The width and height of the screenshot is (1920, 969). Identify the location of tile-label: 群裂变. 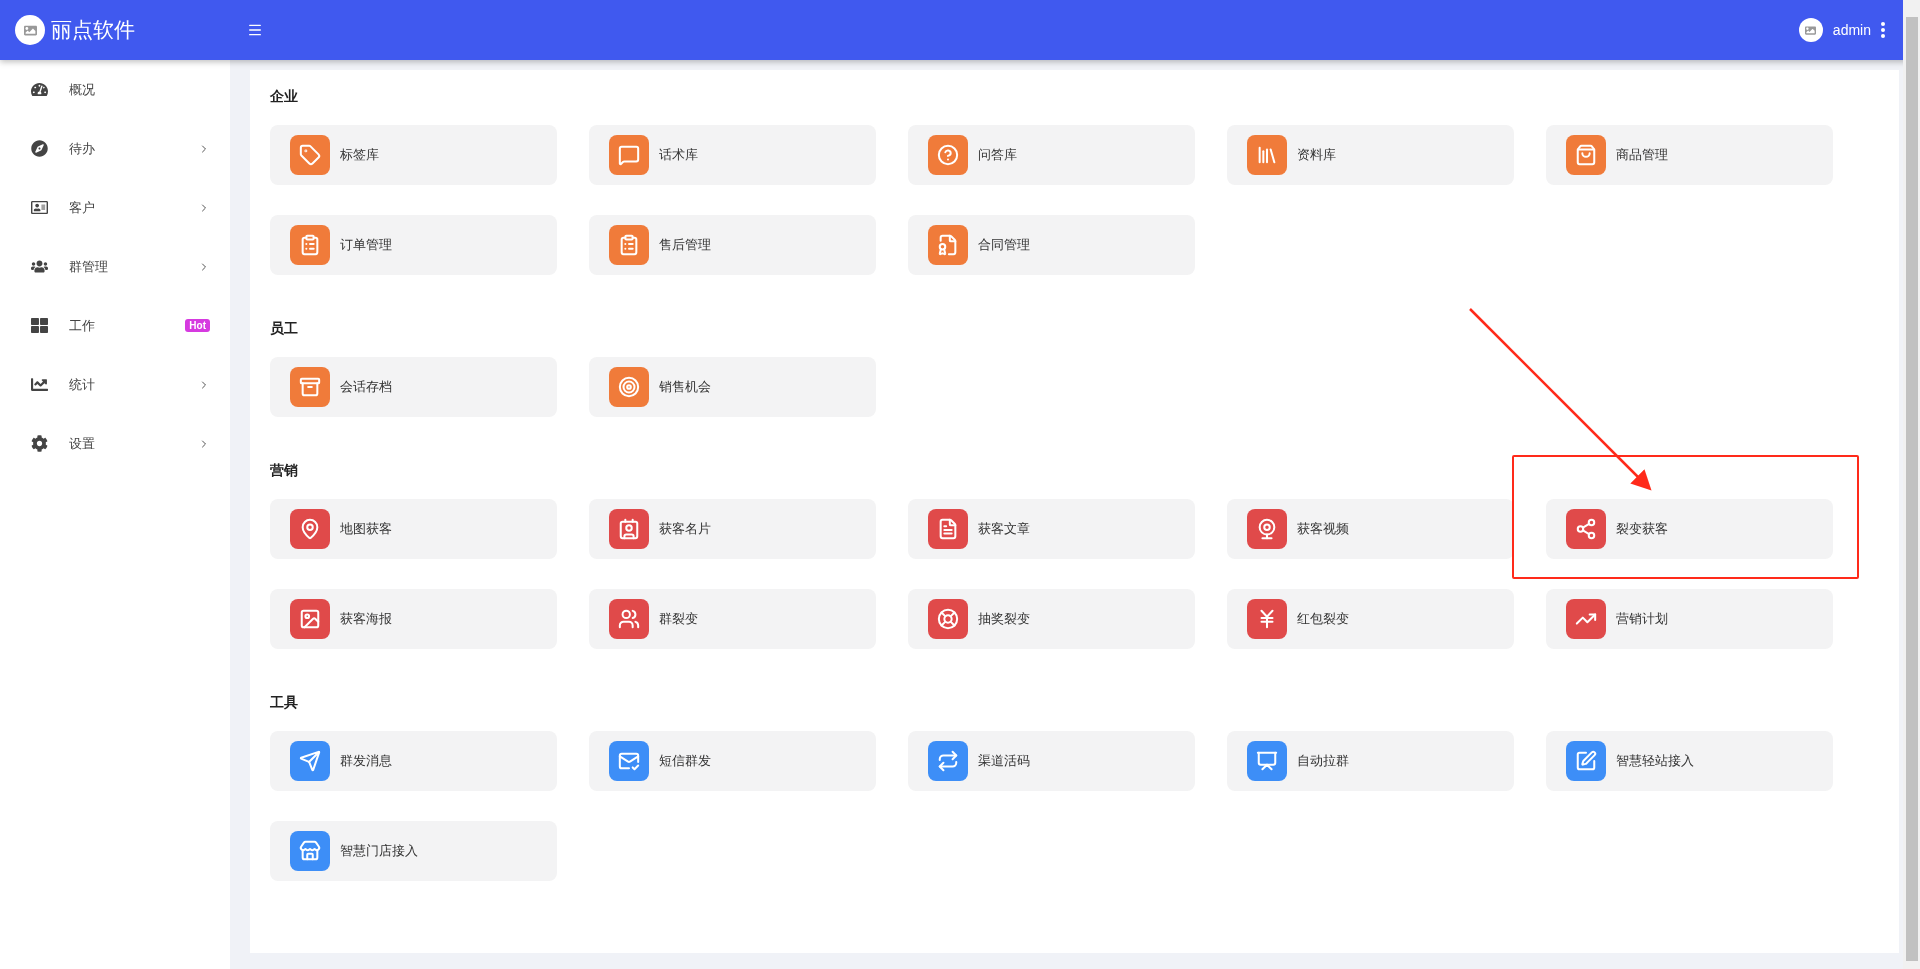
(678, 619).